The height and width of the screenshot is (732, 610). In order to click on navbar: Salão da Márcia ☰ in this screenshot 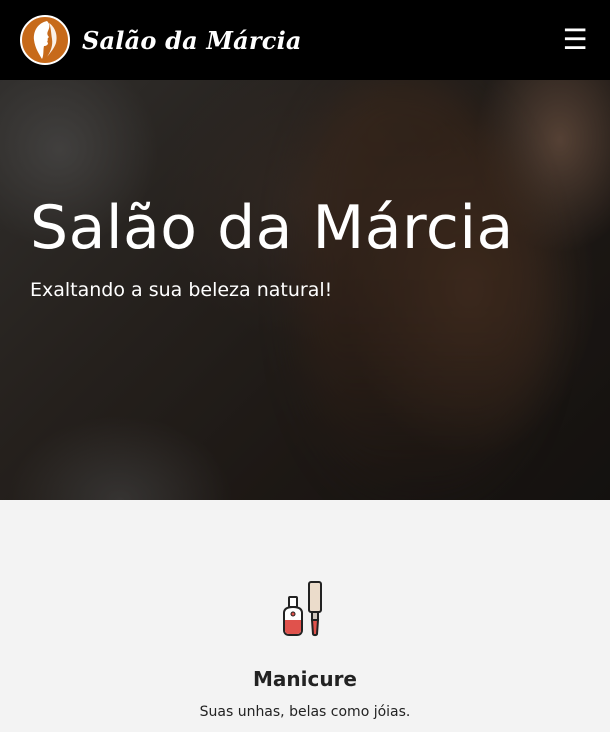, I will do `click(305, 40)`.